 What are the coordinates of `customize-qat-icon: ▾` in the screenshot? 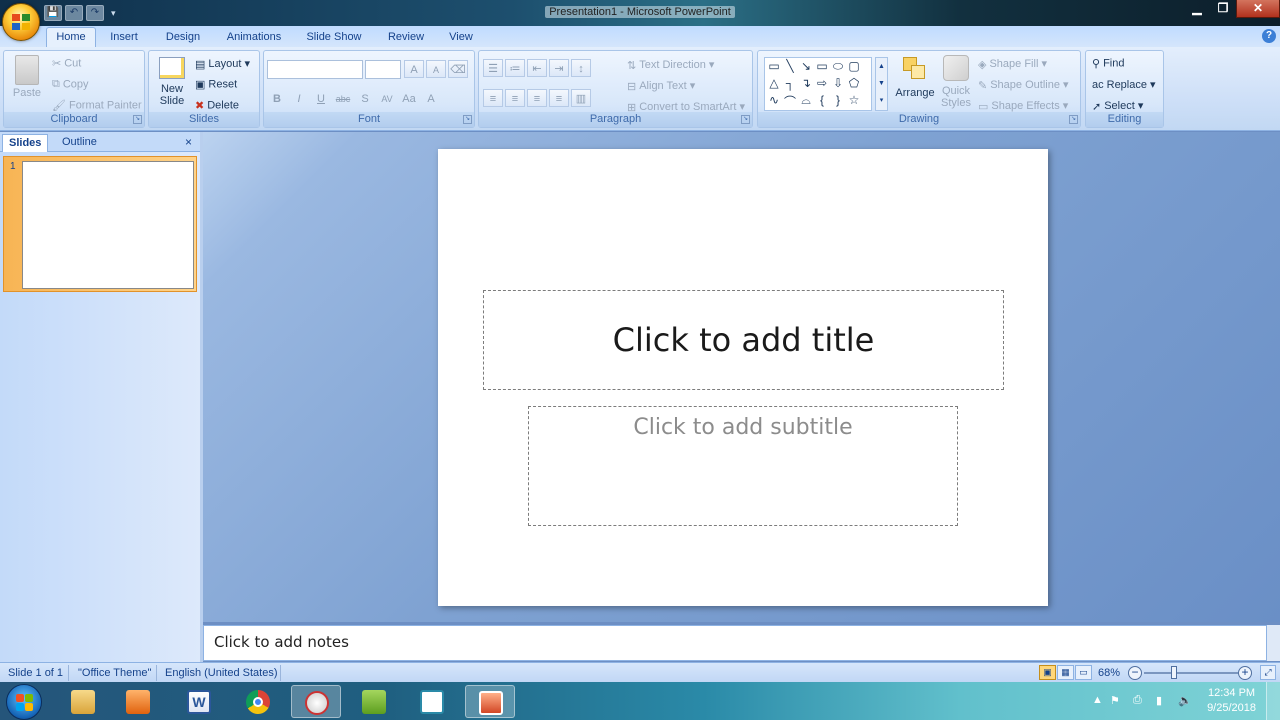 It's located at (113, 13).